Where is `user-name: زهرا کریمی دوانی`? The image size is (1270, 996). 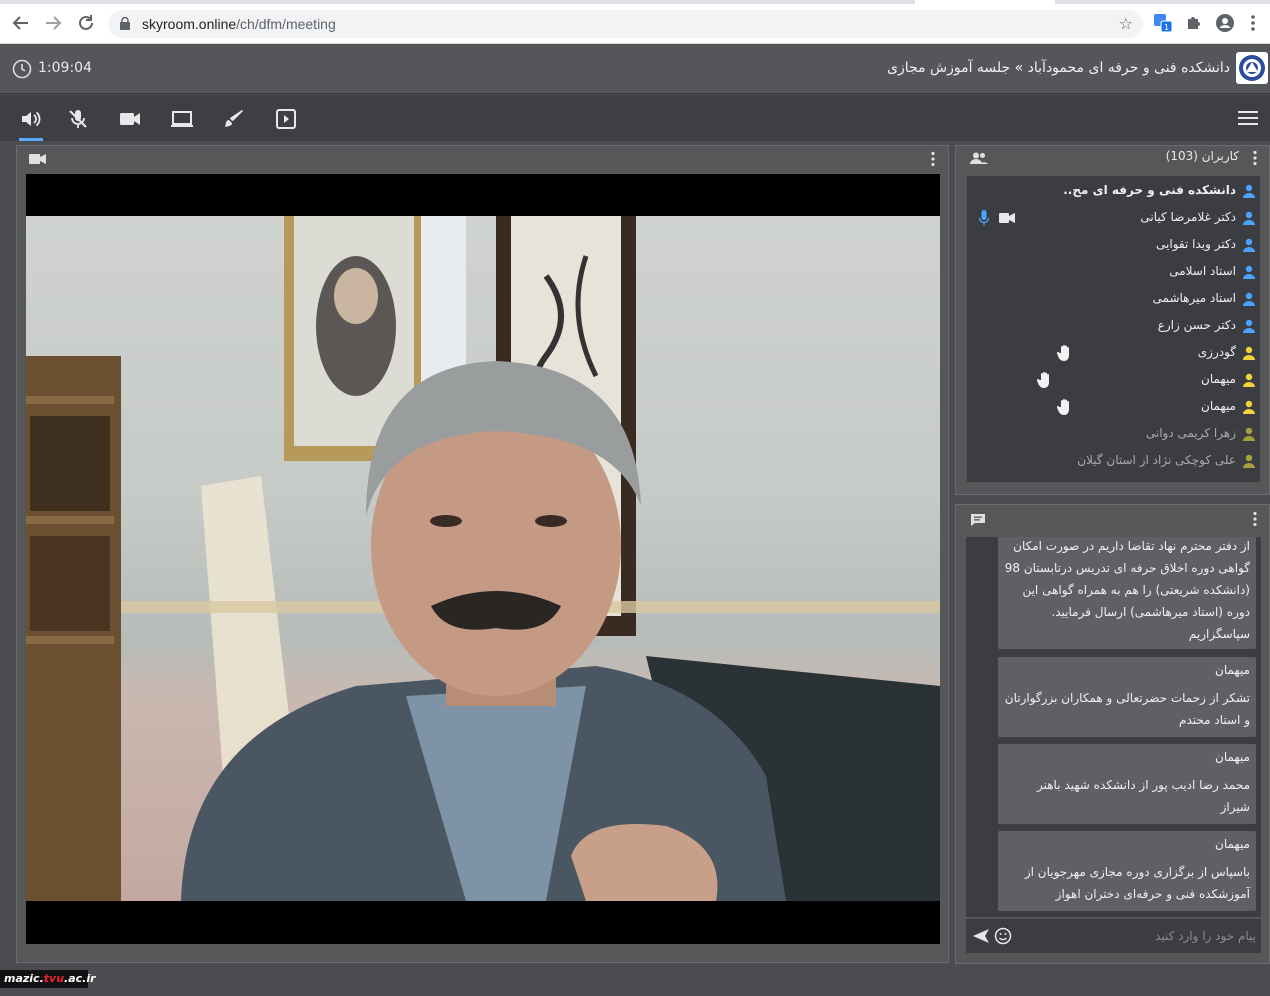
user-name: زهرا کریمی دوانی is located at coordinates (1190, 433).